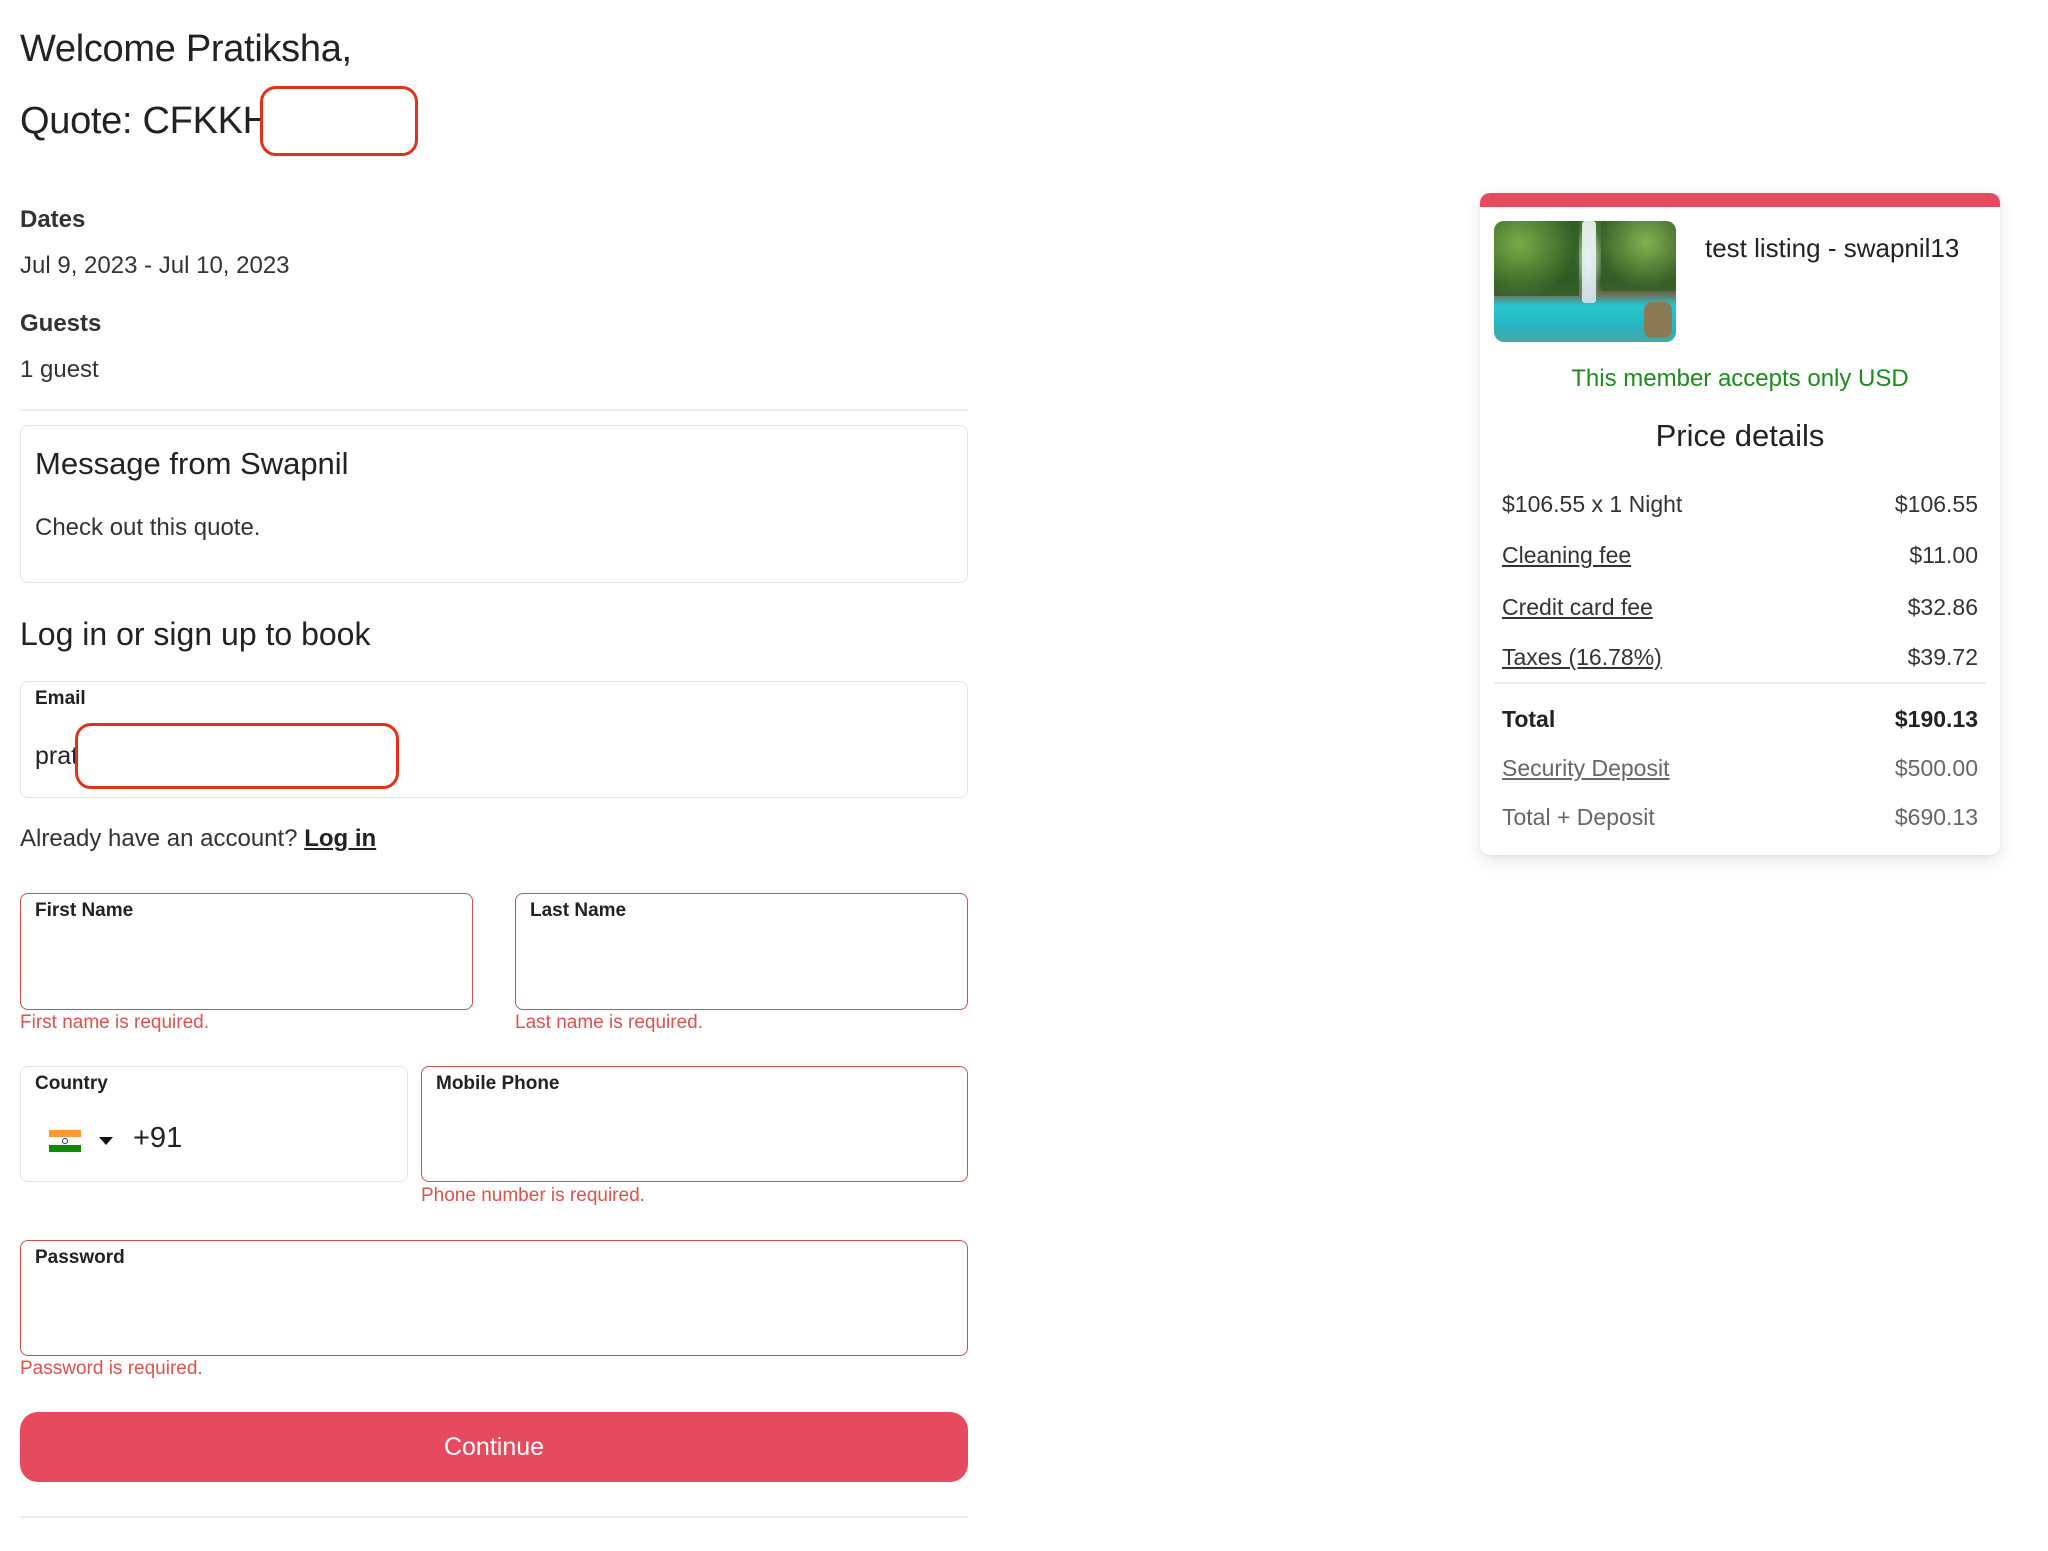 This screenshot has width=2048, height=1551. What do you see at coordinates (1582, 657) in the screenshot?
I see `taxes-link: Taxes (16.78%)` at bounding box center [1582, 657].